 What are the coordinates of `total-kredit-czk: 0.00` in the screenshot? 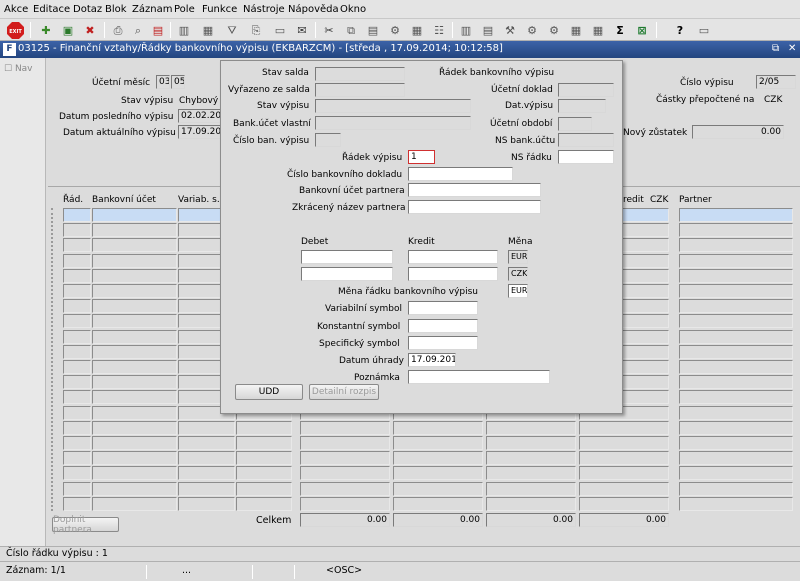 It's located at (624, 520).